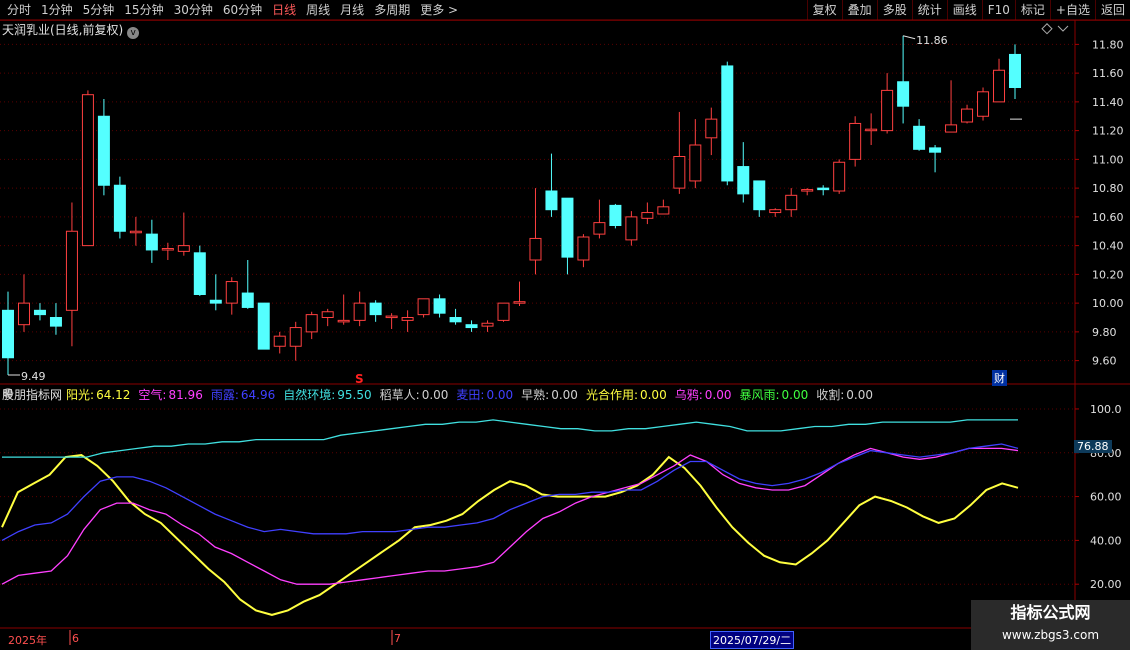 Image resolution: width=1130 pixels, height=650 pixels. I want to click on indicator-current-value: 76.88, so click(1093, 446).